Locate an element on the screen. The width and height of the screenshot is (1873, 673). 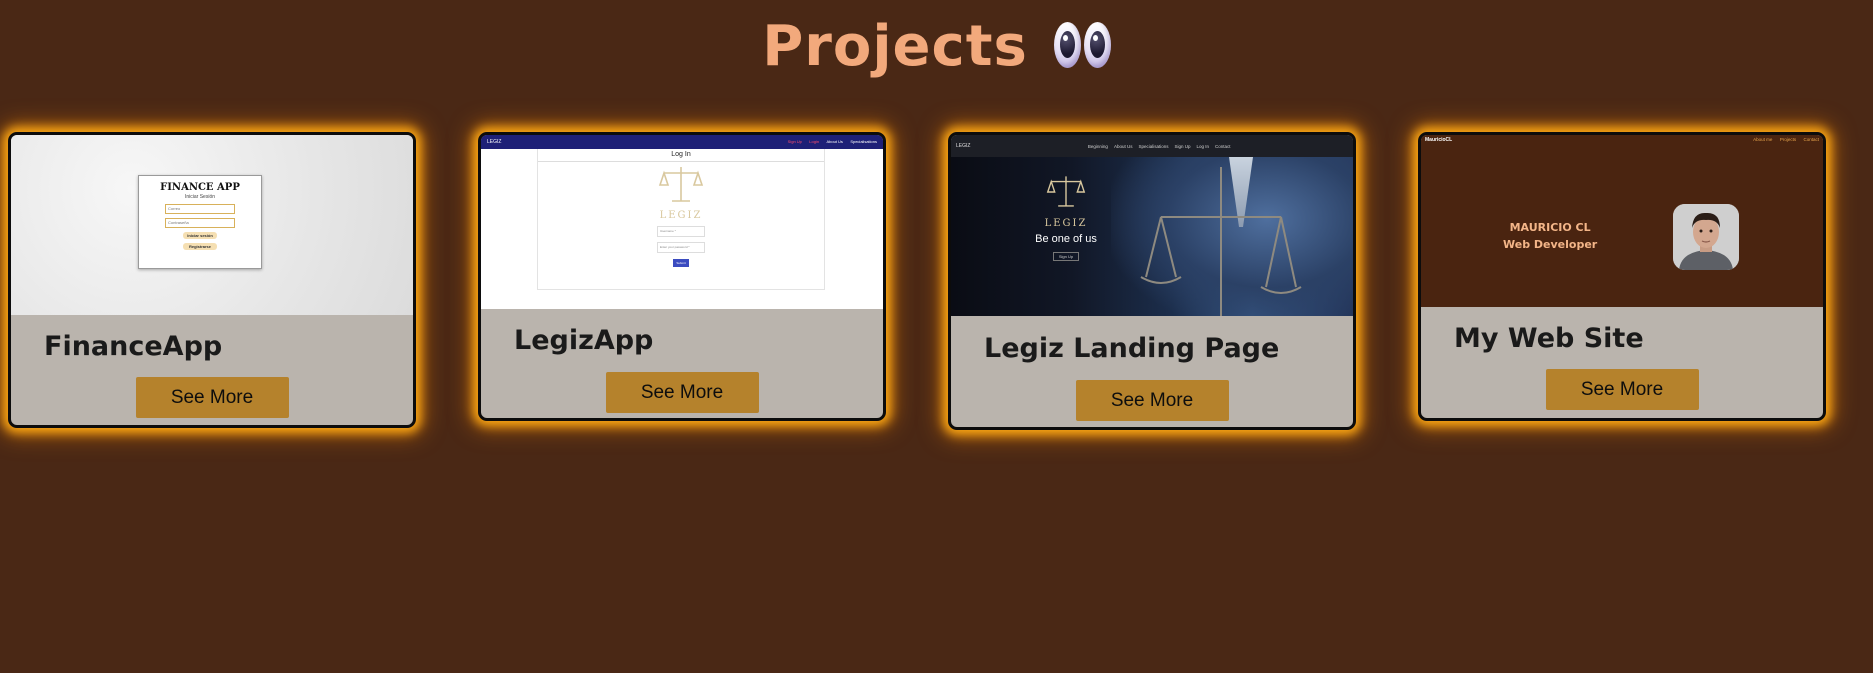
project-title: Legiz Landing Page is located at coordinates (1132, 348).